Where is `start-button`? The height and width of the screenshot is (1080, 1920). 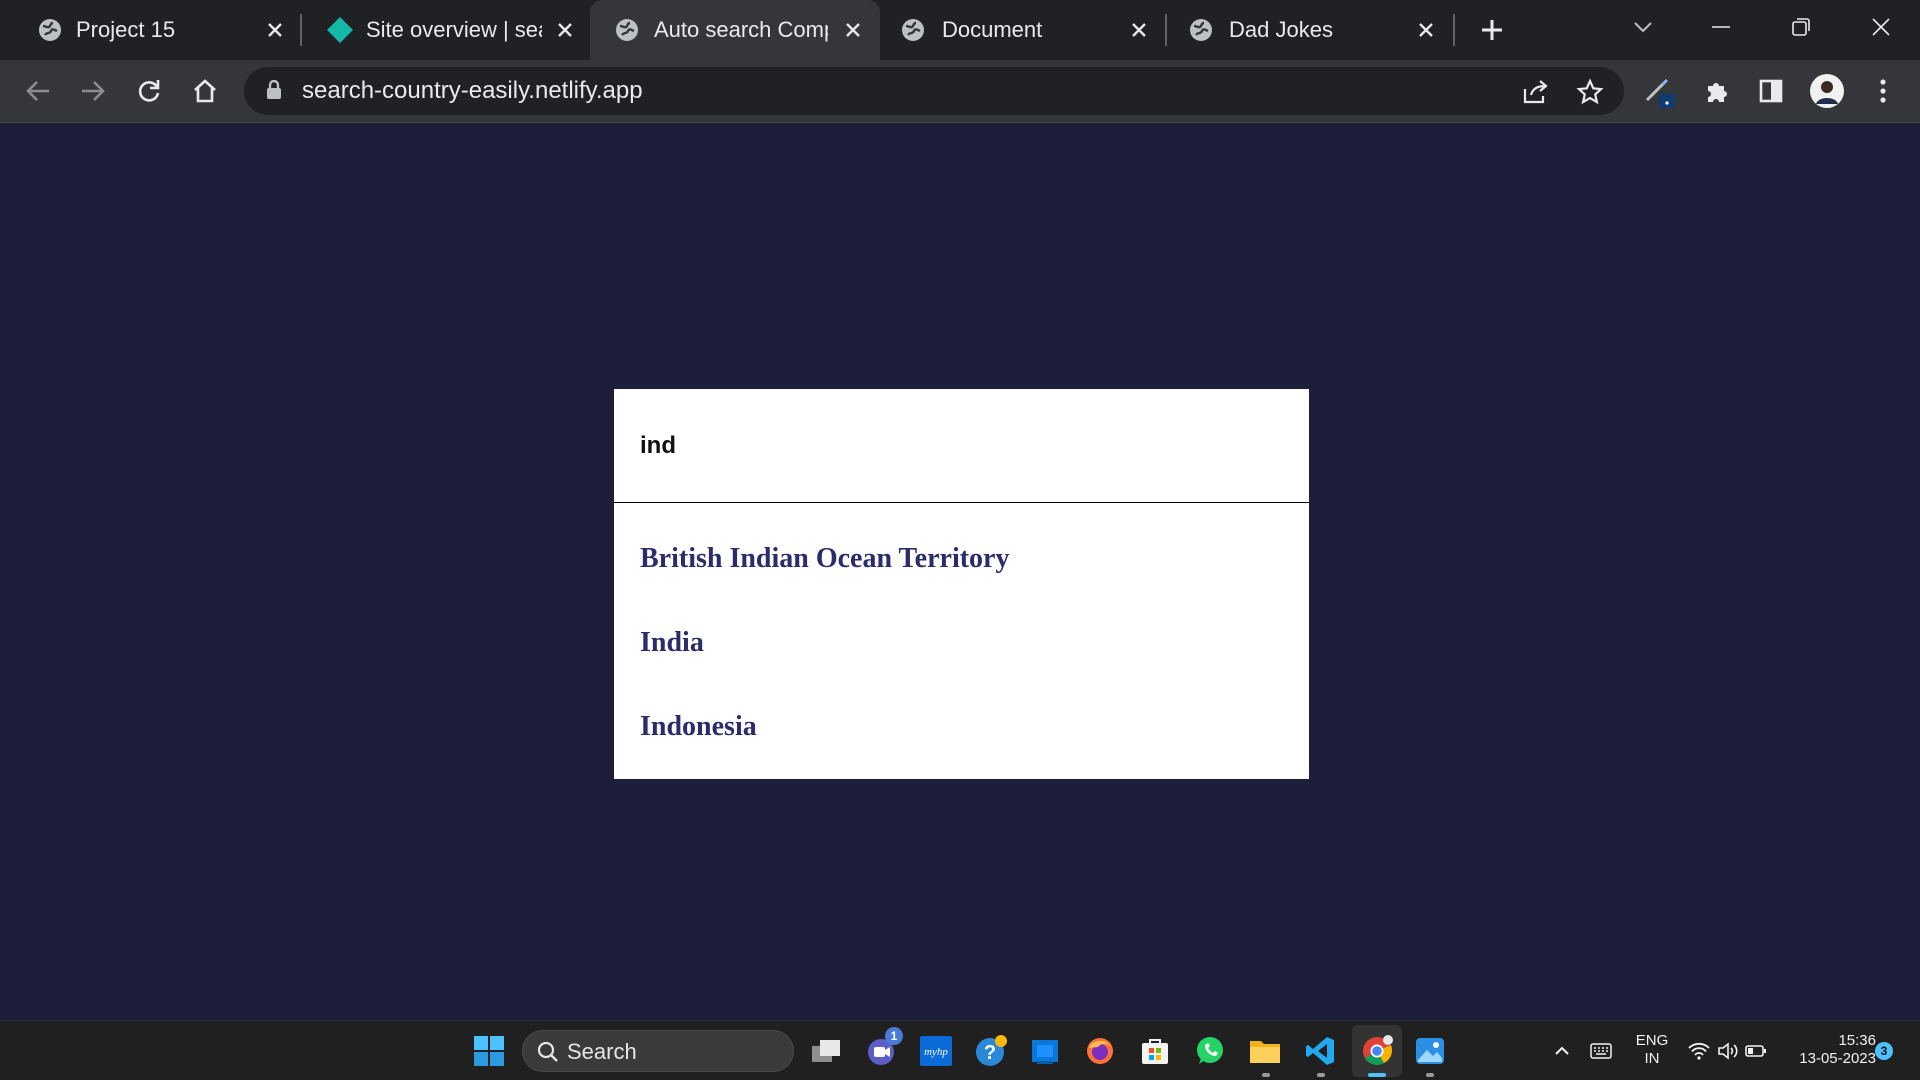 start-button is located at coordinates (489, 1051).